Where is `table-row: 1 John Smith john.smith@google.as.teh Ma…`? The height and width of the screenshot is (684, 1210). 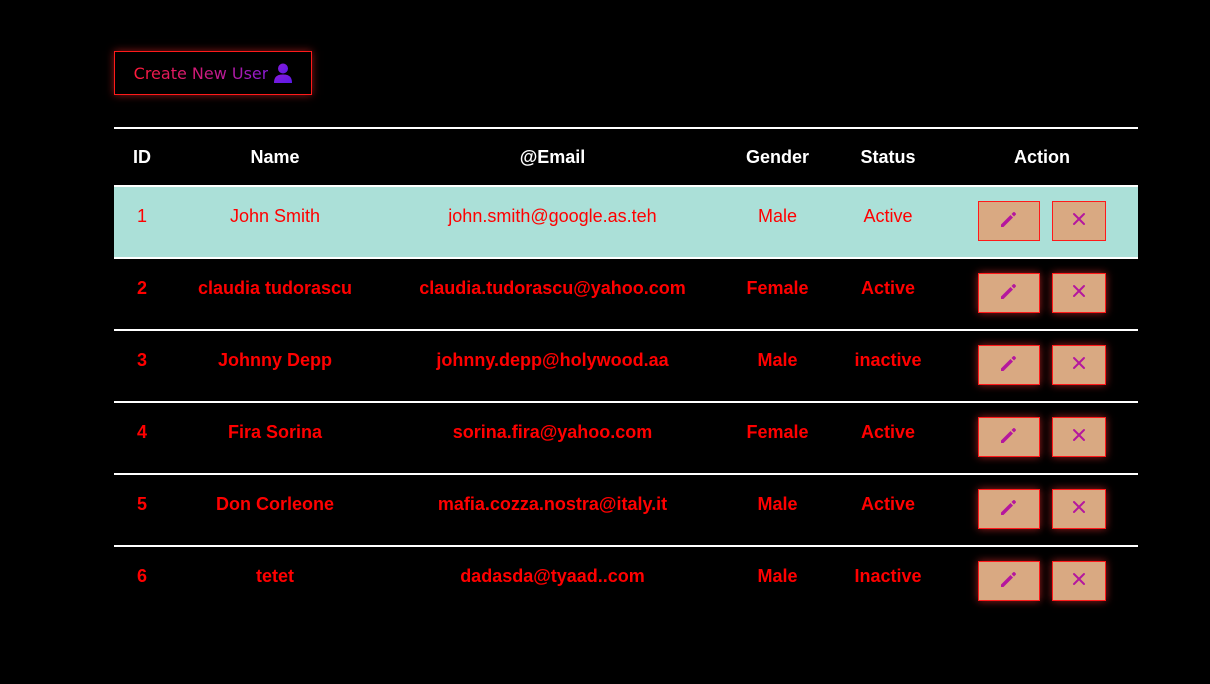
table-row: 1 John Smith john.smith@google.as.teh Ma… is located at coordinates (626, 221).